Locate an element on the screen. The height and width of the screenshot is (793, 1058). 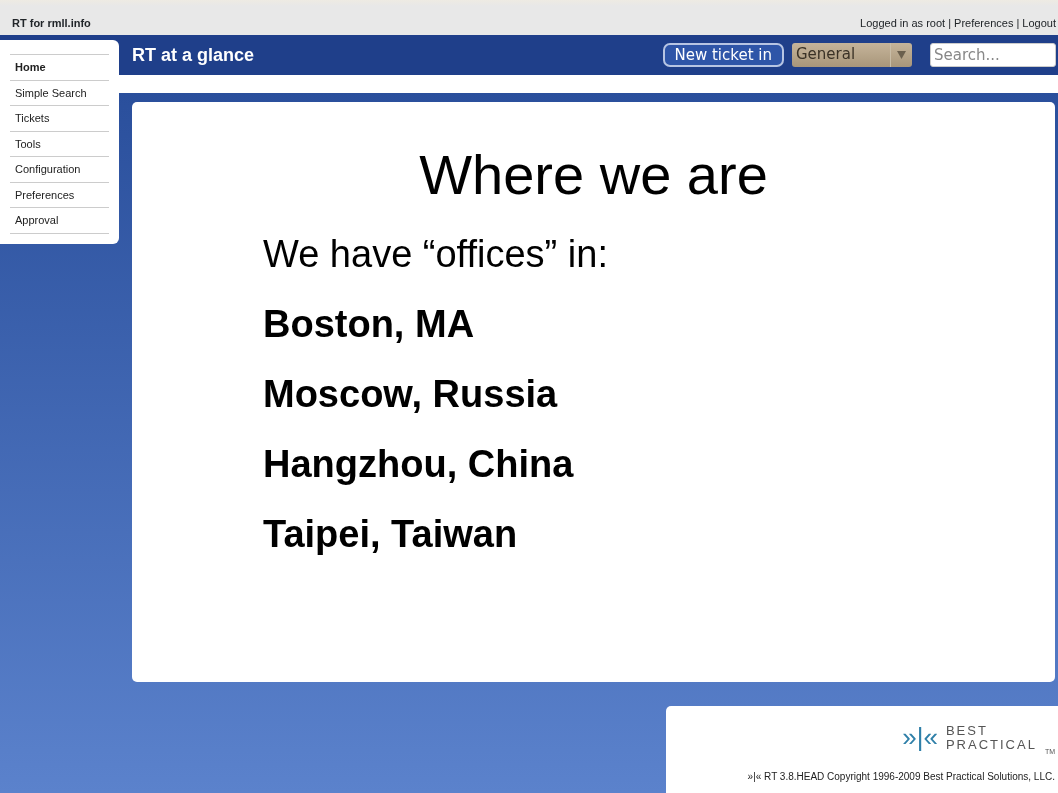
slide-line: Taipei, Taiwan is located at coordinates (391, 534).